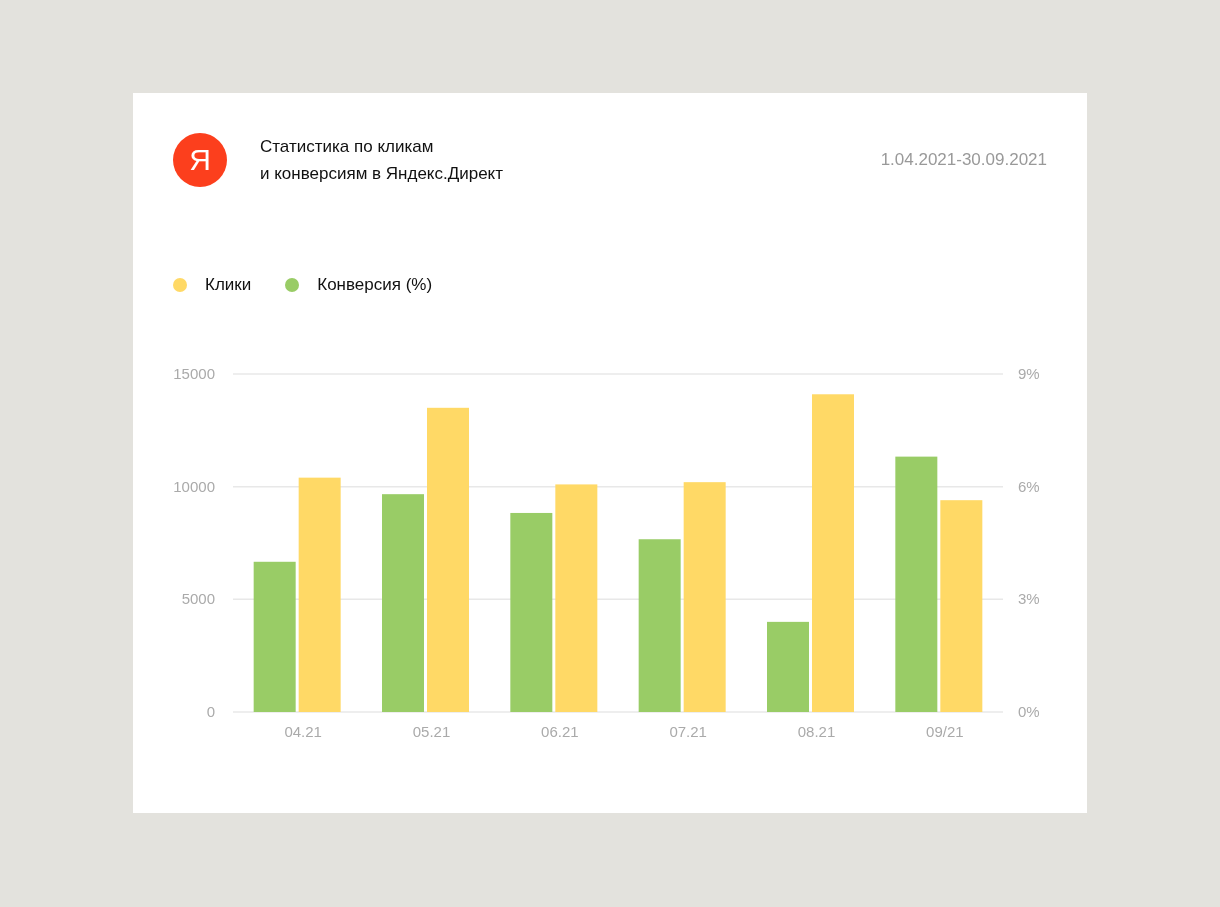 This screenshot has width=1220, height=907. Describe the element at coordinates (560, 731) in the screenshot. I see `x-axis-label: 06.21` at that location.